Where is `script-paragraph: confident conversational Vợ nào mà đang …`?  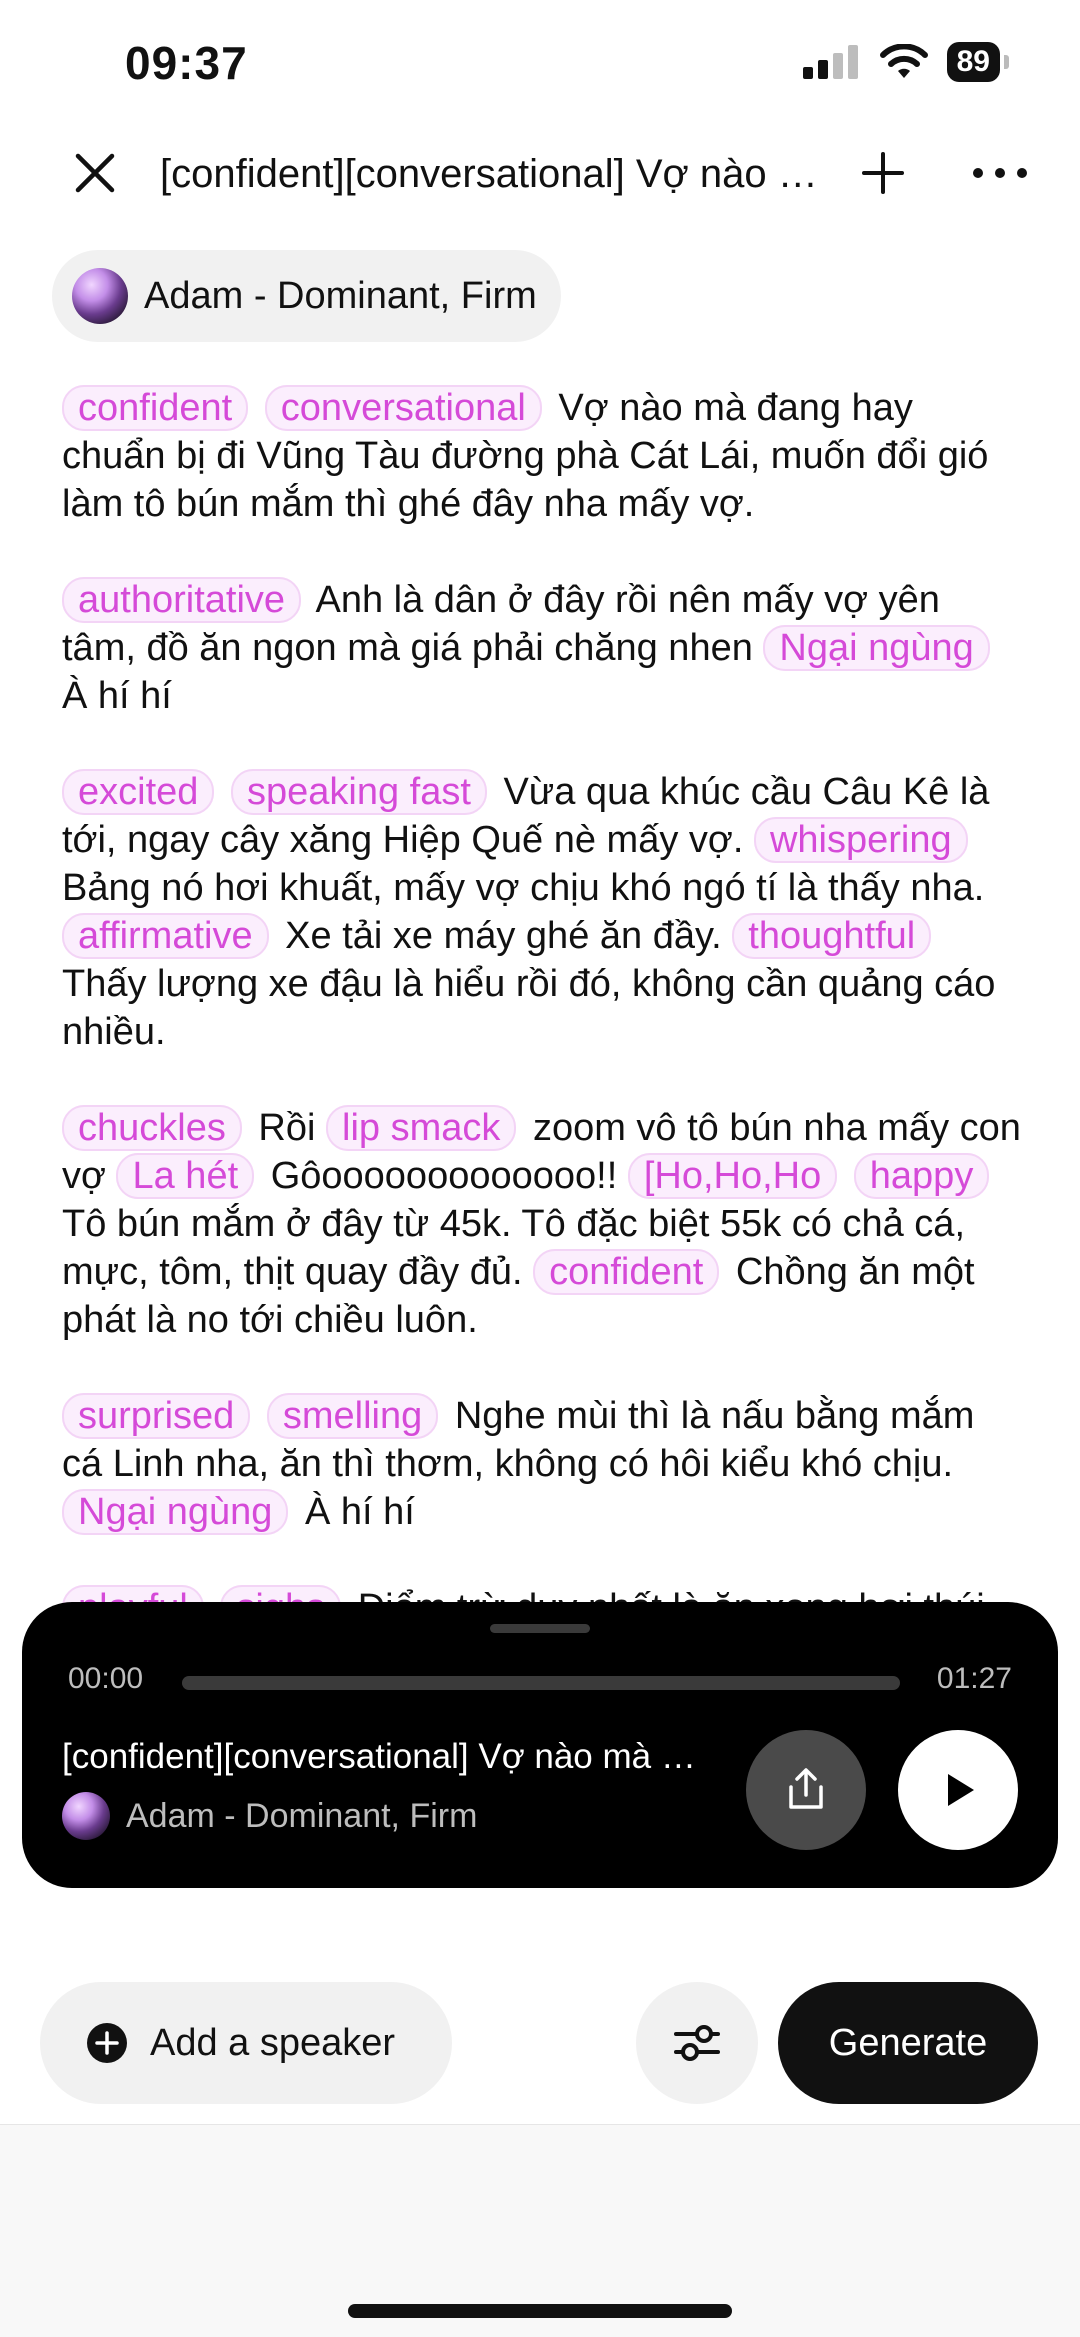
script-paragraph: confident conversational Vợ nào mà đang … is located at coordinates (542, 456).